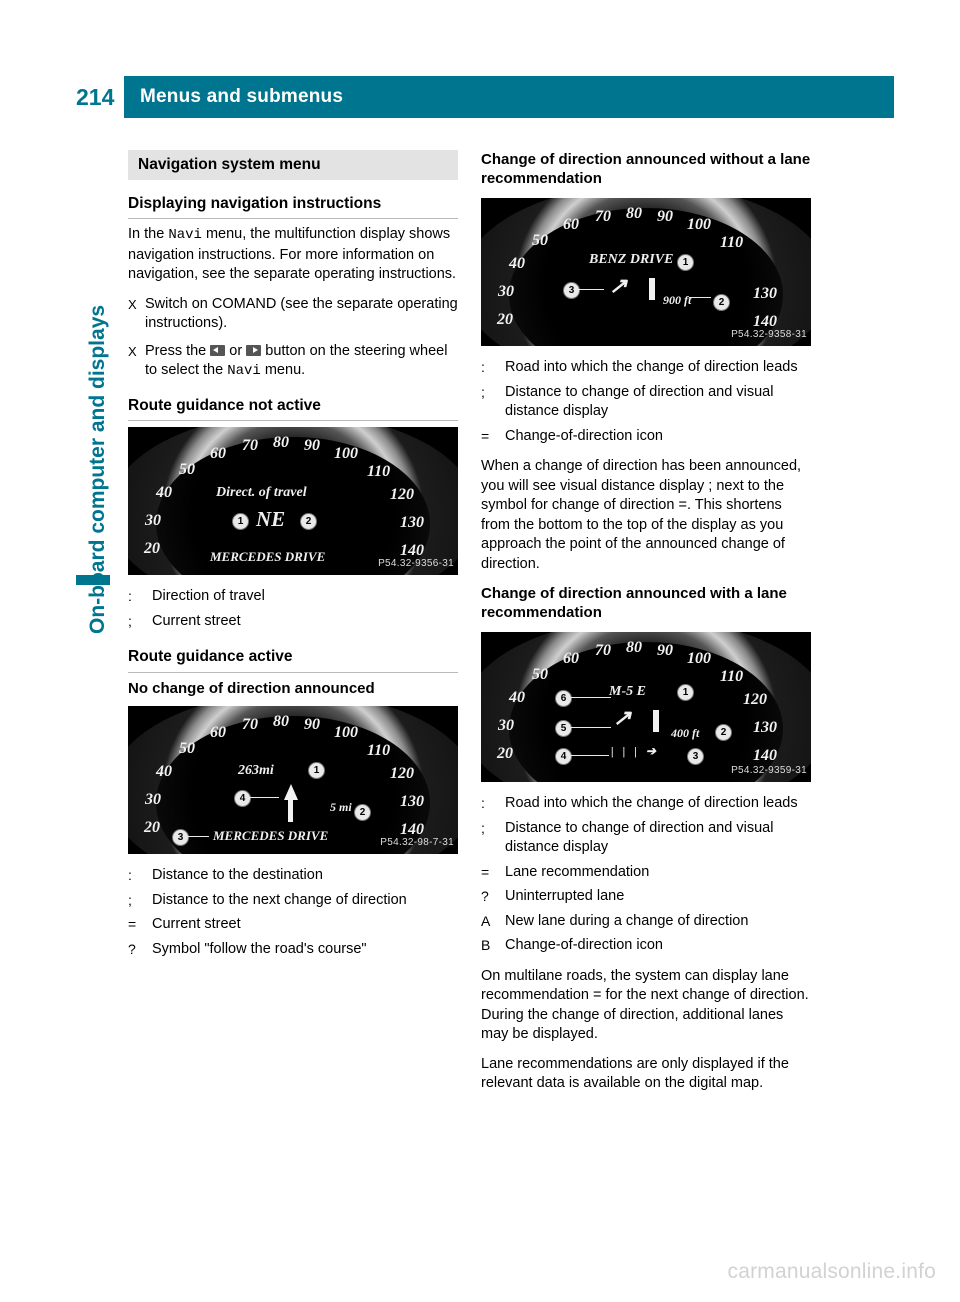 This screenshot has height=1302, width=960. Describe the element at coordinates (93, 580) in the screenshot. I see `chapter-tab-marker` at that location.